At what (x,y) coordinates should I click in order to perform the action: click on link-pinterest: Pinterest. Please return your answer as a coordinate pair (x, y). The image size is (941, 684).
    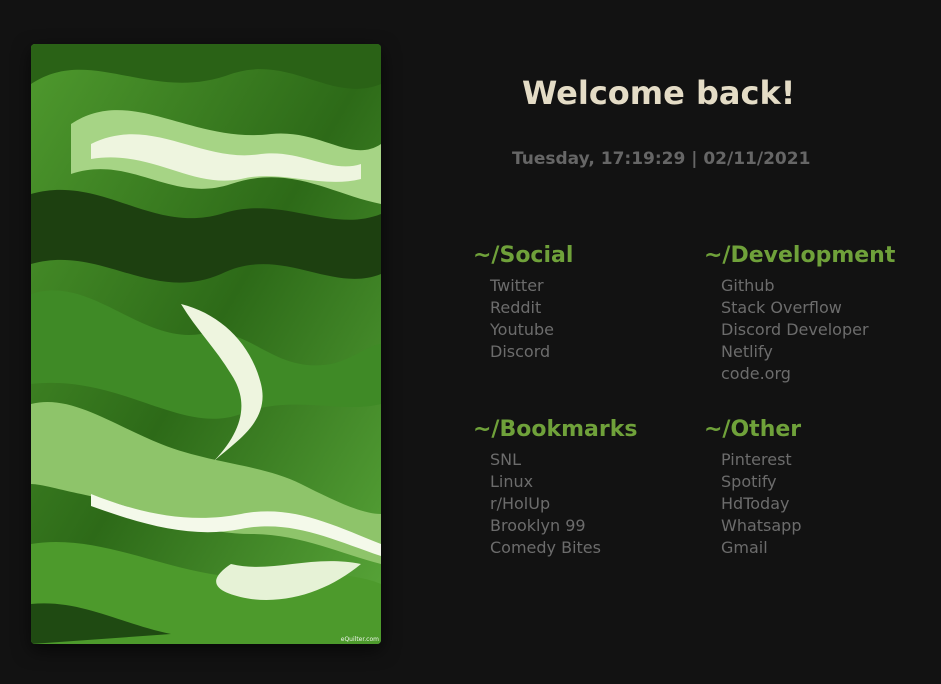
    Looking at the image, I should click on (822, 460).